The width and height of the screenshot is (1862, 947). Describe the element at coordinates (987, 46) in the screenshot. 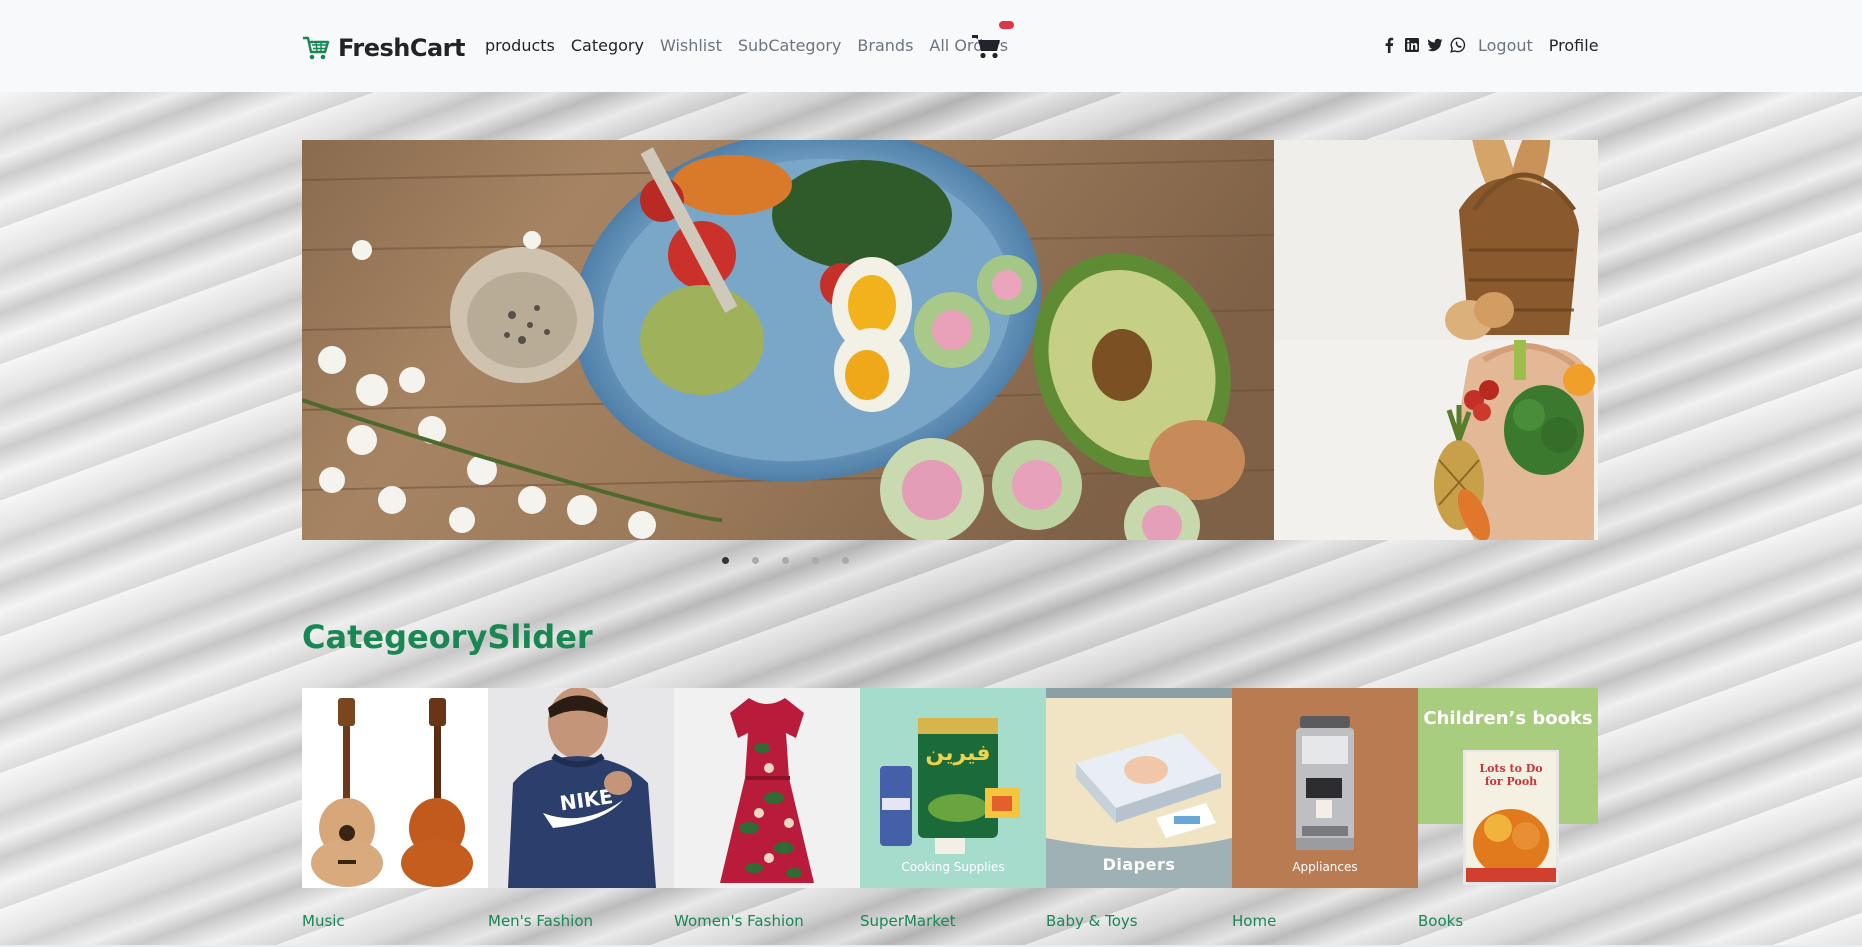

I see `shopping-cart-icon` at that location.